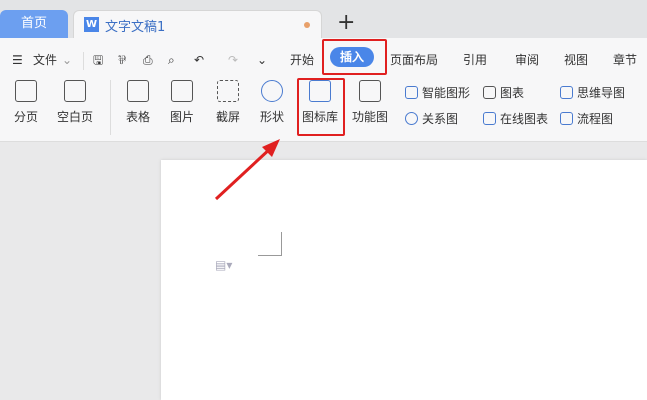 Image resolution: width=647 pixels, height=400 pixels. Describe the element at coordinates (270, 244) in the screenshot. I see `margin-corner-mark` at that location.